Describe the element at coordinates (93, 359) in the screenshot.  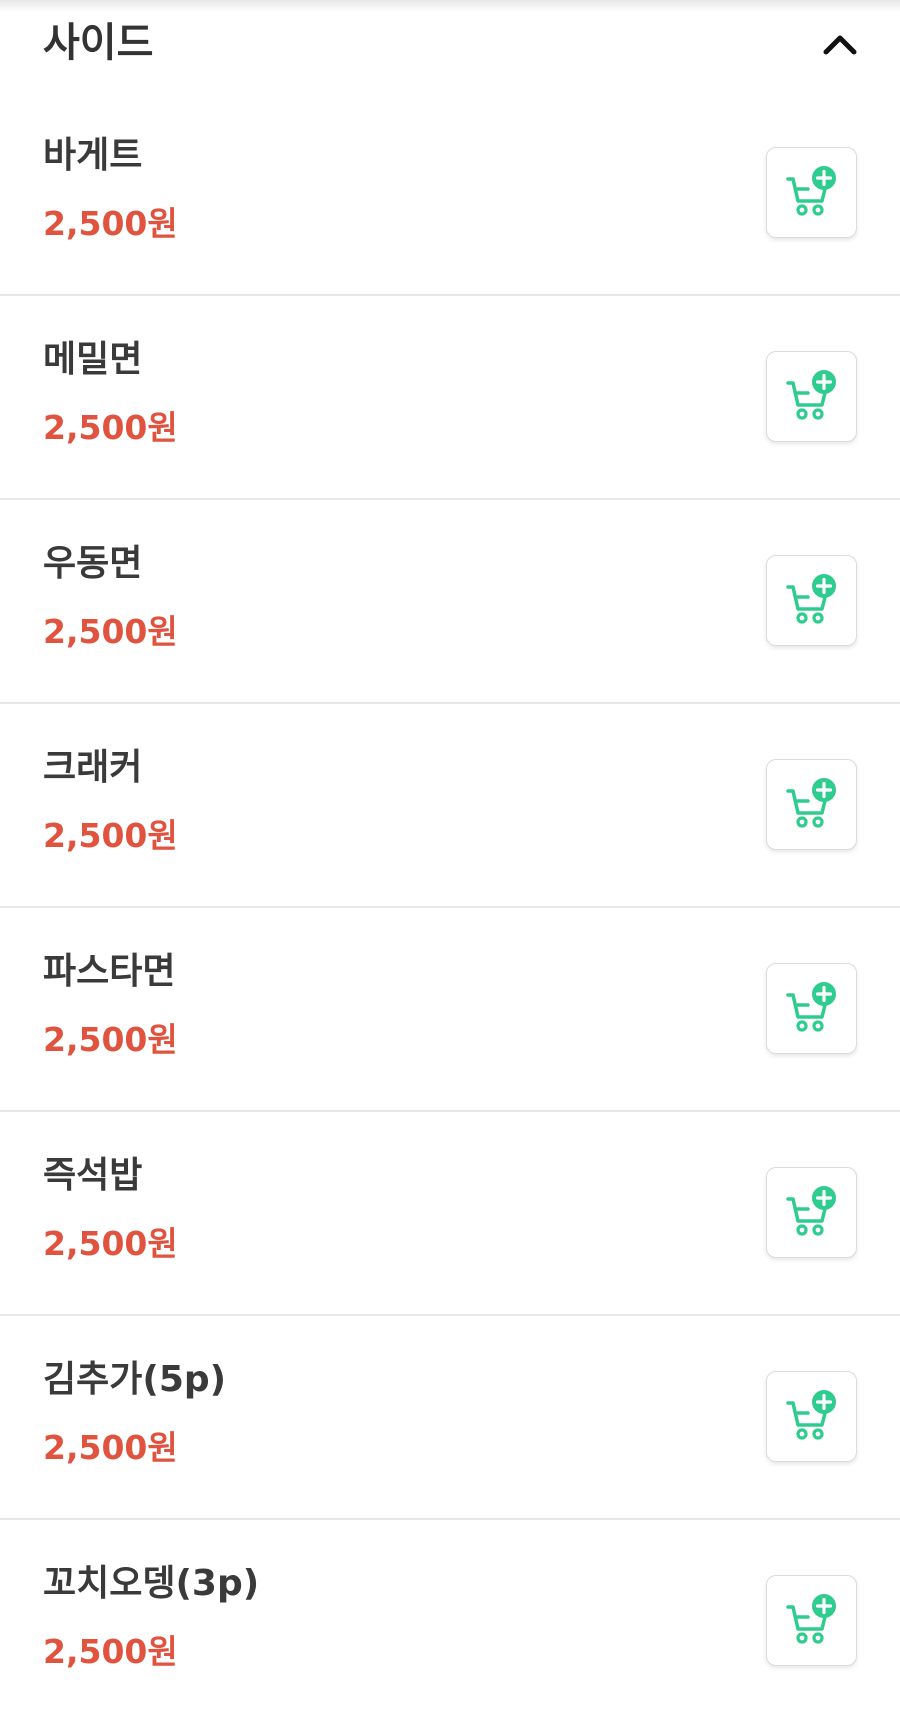
I see `item-name: 메밀면` at that location.